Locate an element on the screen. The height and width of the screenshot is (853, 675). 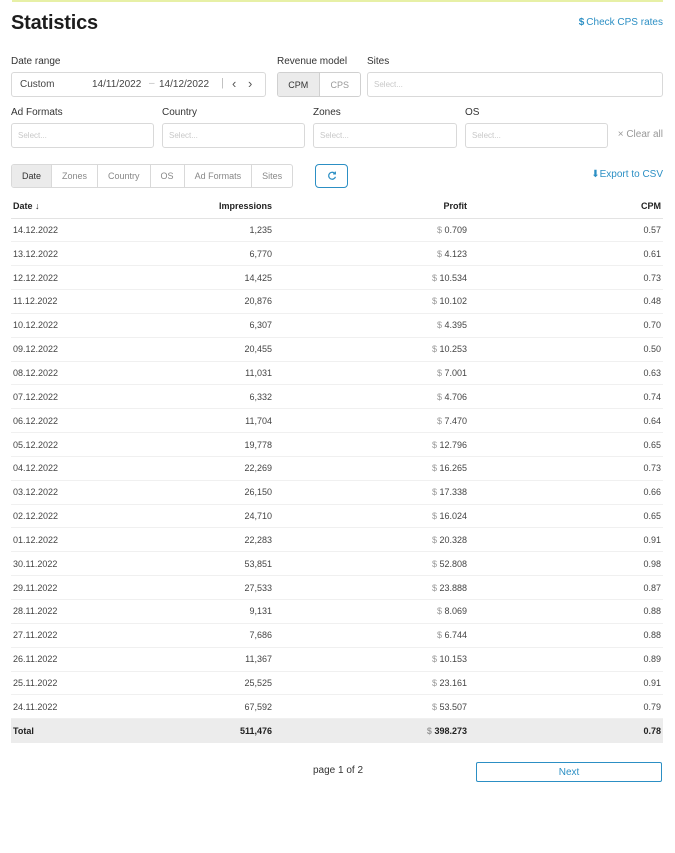
column-header-profit: Profit is located at coordinates (369, 206).